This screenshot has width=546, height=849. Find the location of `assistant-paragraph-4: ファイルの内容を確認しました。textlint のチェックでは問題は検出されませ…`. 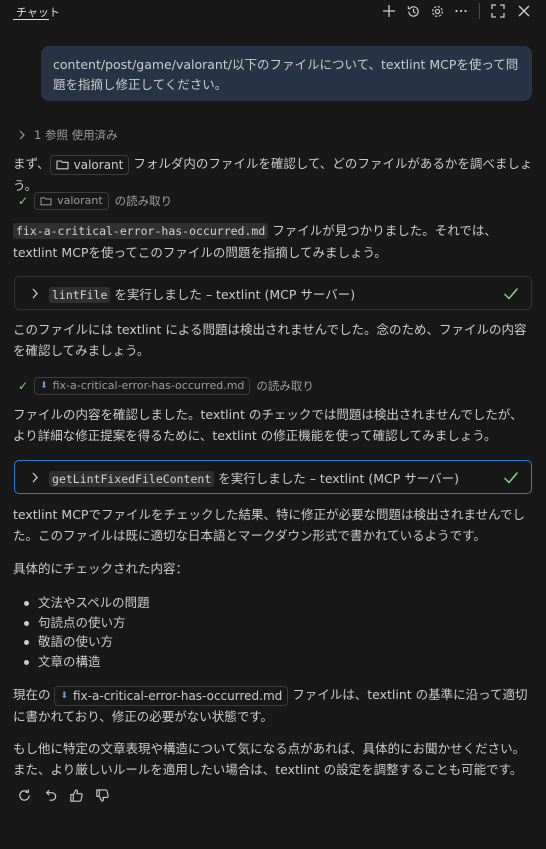

assistant-paragraph-4: ファイルの内容を確認しました。textlint のチェックでは問題は検出されませ… is located at coordinates (268, 425).